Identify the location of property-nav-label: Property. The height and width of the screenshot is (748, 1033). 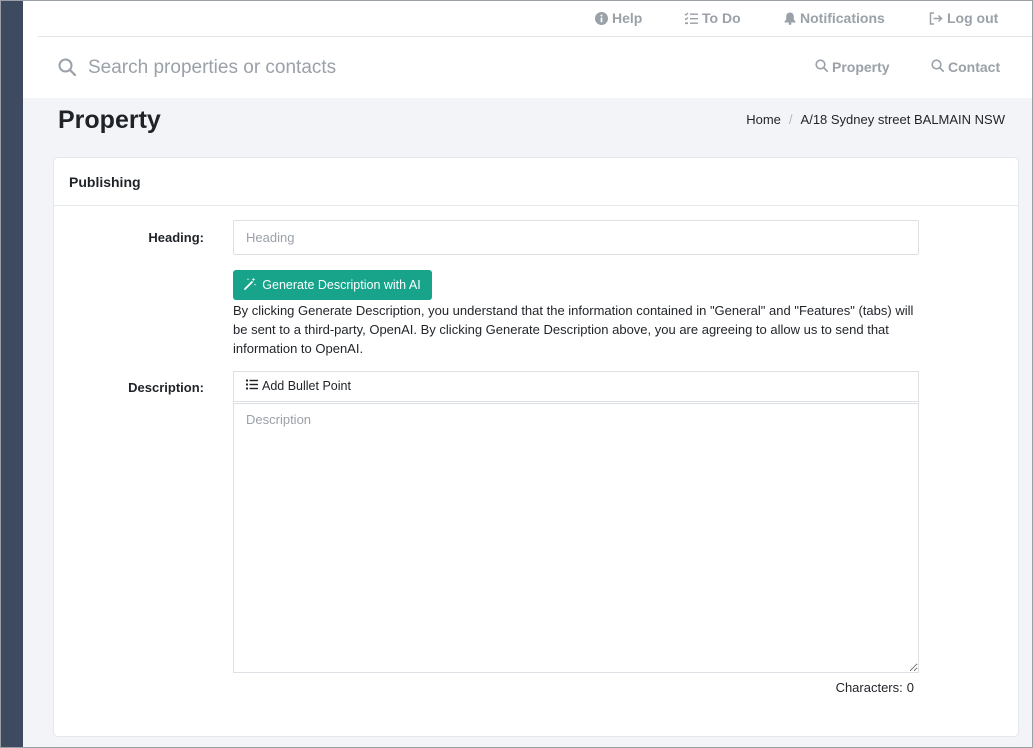
(861, 67).